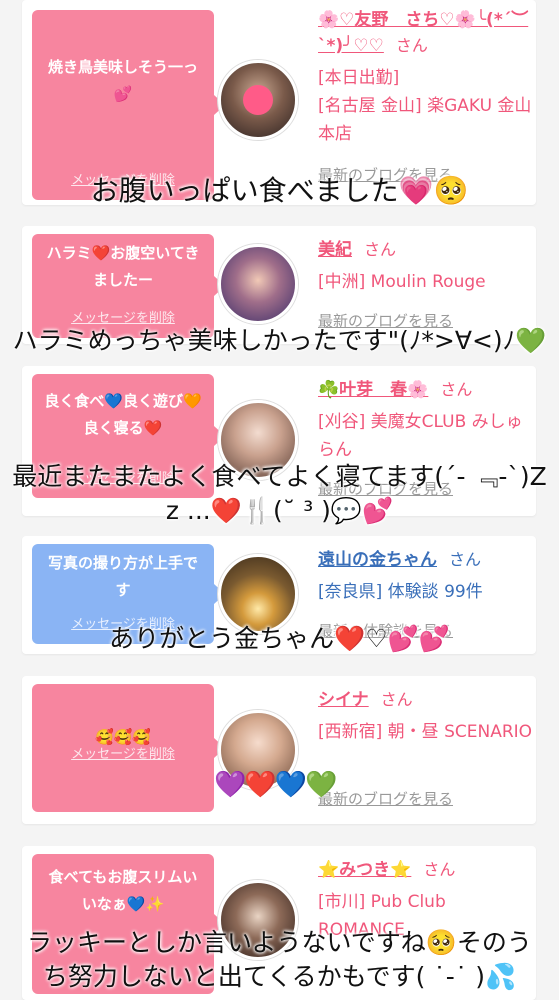  I want to click on cast-name: シイナ, so click(343, 700).